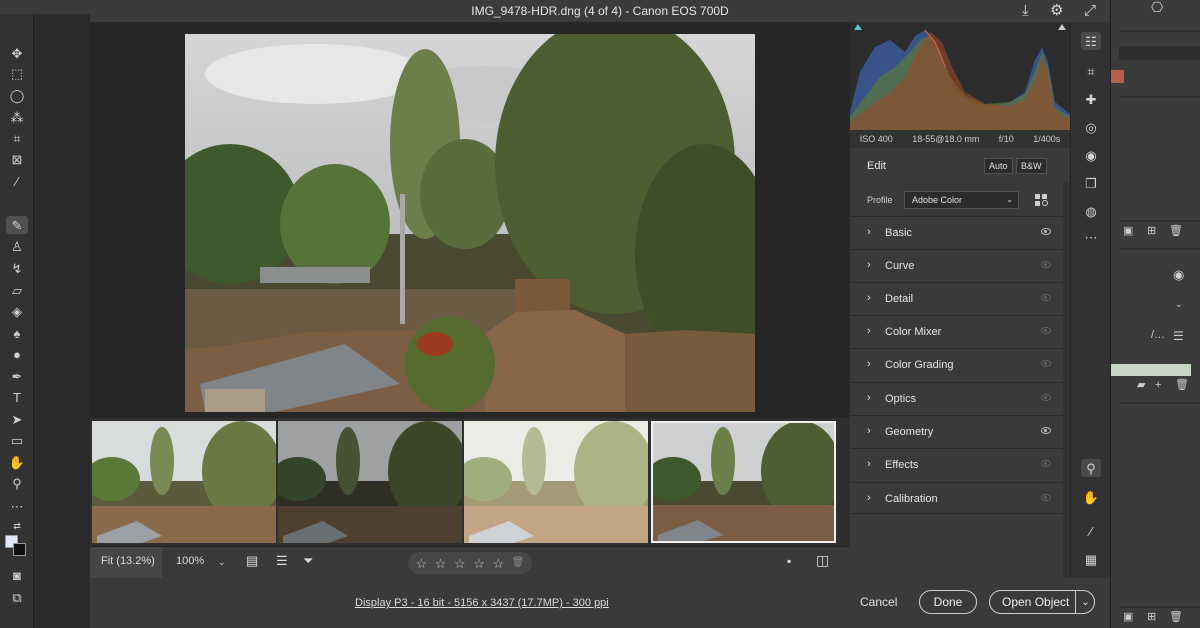  I want to click on section-geometry: › Geometry, so click(956, 431).